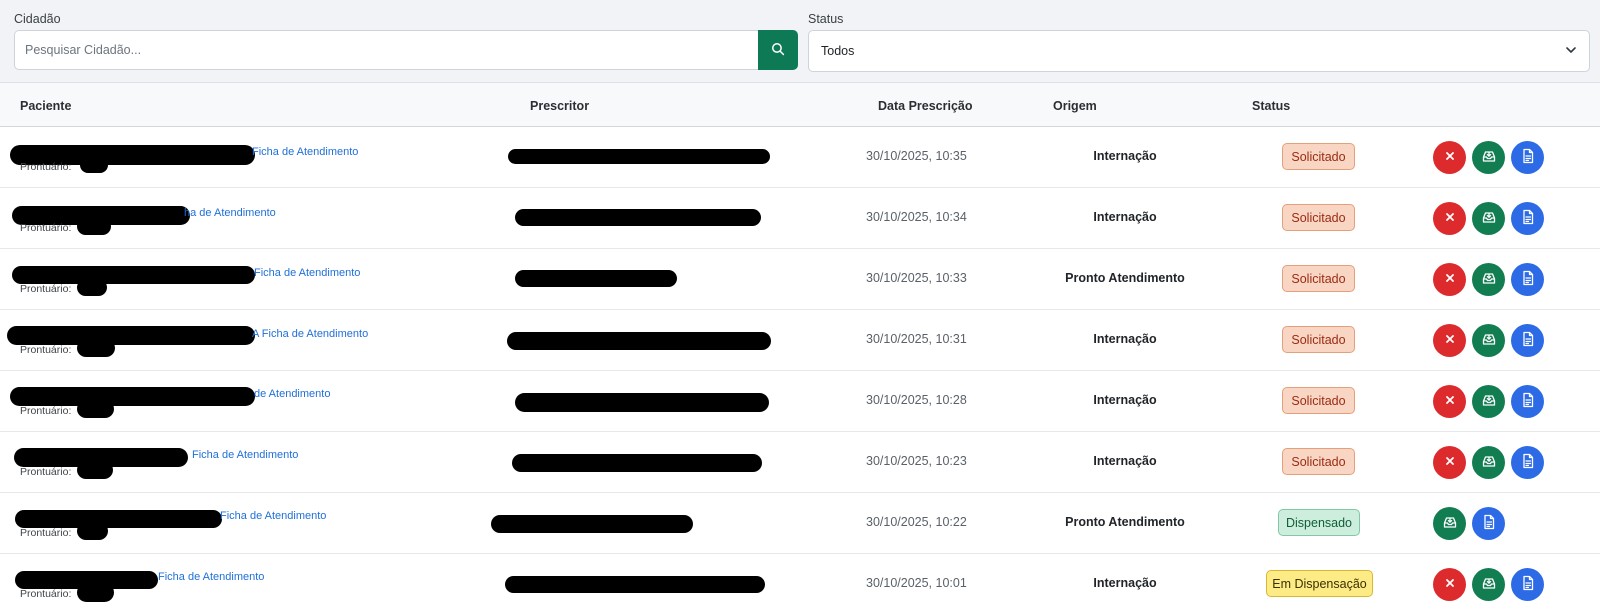 The width and height of the screenshot is (1600, 613). What do you see at coordinates (1199, 51) in the screenshot?
I see `status-select: Todos` at bounding box center [1199, 51].